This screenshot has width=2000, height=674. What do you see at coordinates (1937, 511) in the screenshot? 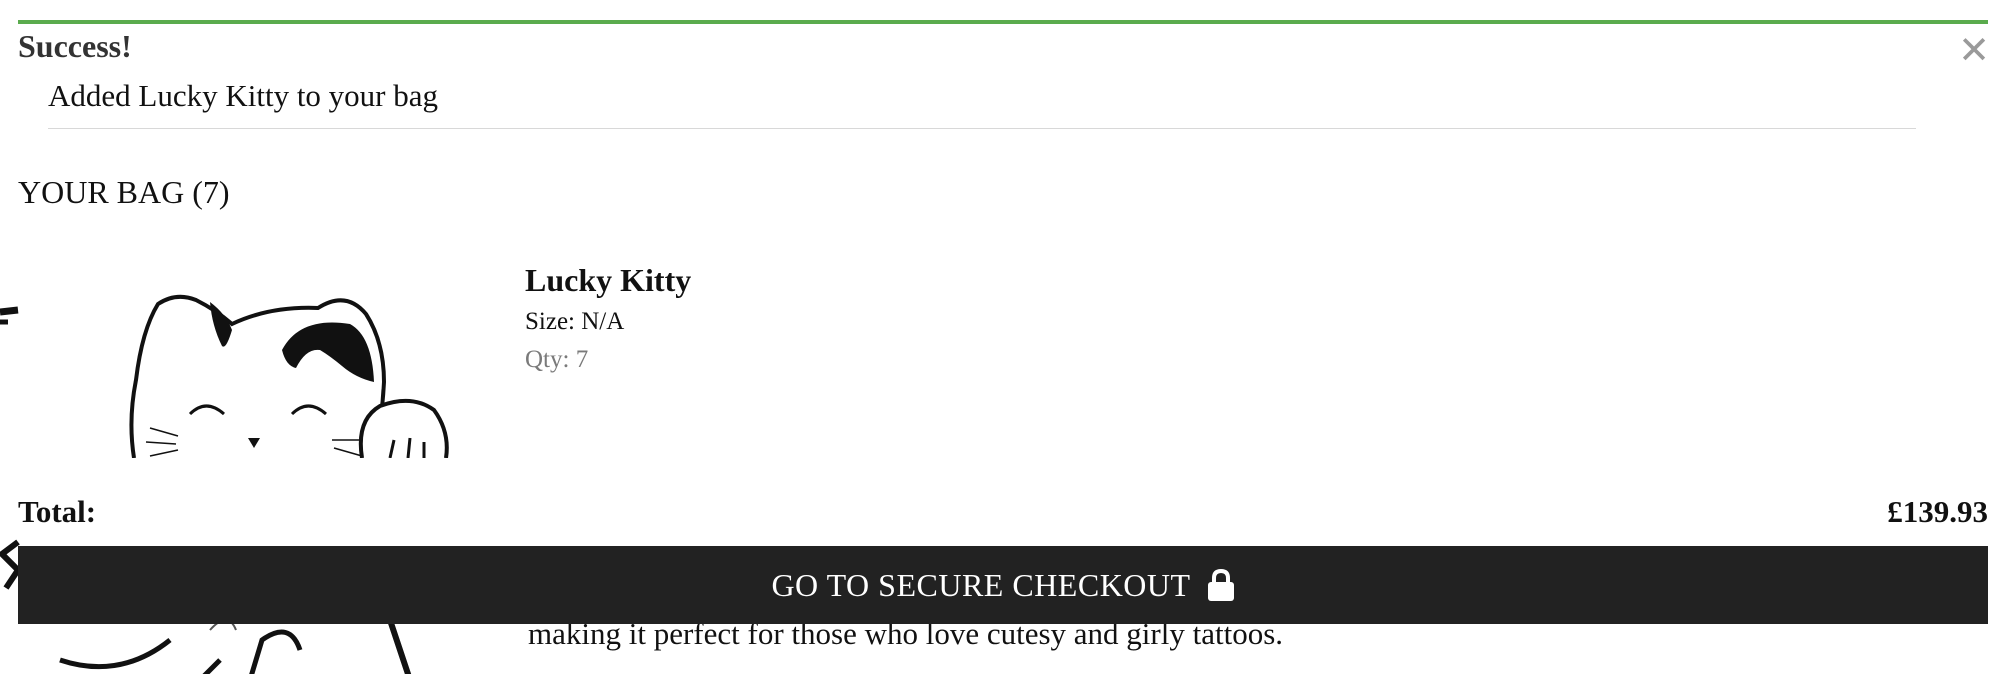
I see `total-value: £139.93` at bounding box center [1937, 511].